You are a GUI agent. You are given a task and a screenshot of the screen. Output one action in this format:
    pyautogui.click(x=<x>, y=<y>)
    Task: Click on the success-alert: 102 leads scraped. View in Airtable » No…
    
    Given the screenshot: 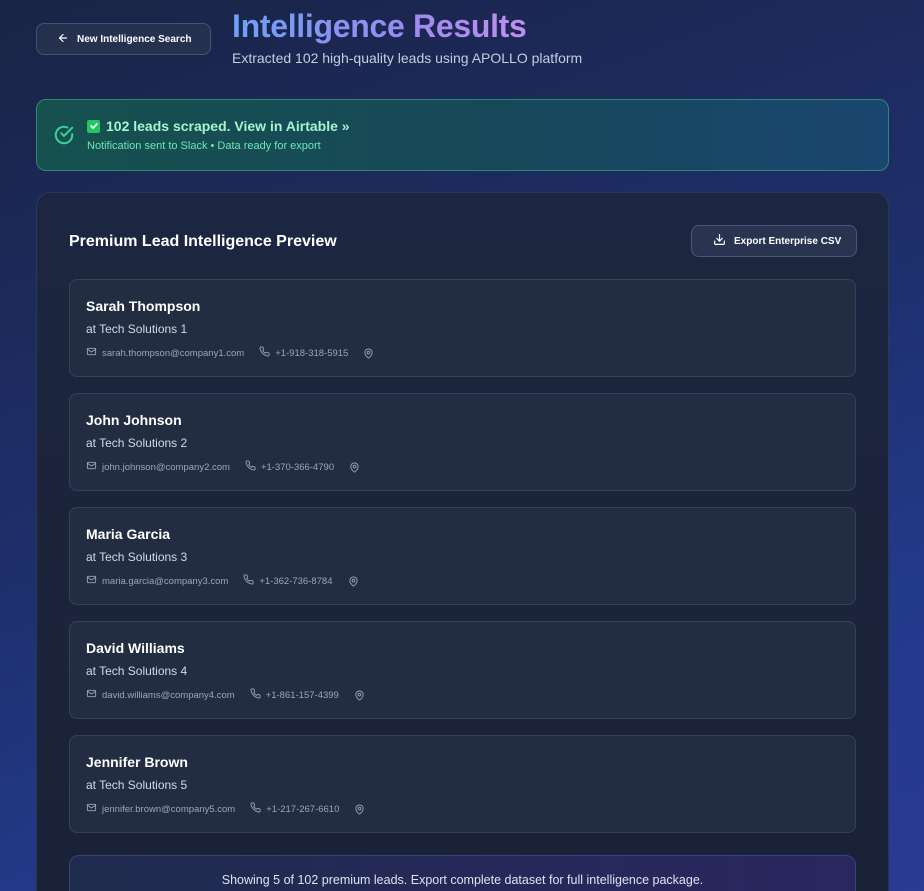 What is the action you would take?
    pyautogui.click(x=462, y=135)
    